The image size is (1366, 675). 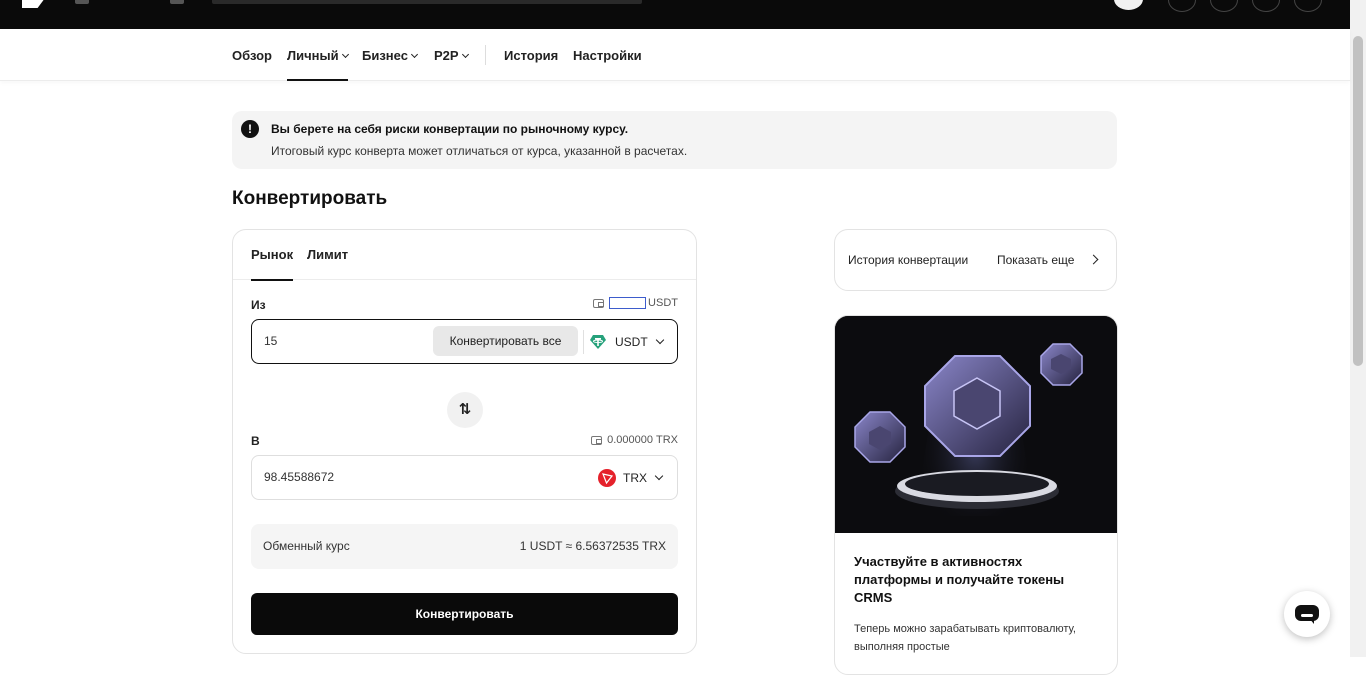 What do you see at coordinates (607, 477) in the screenshot?
I see `tron-icon` at bounding box center [607, 477].